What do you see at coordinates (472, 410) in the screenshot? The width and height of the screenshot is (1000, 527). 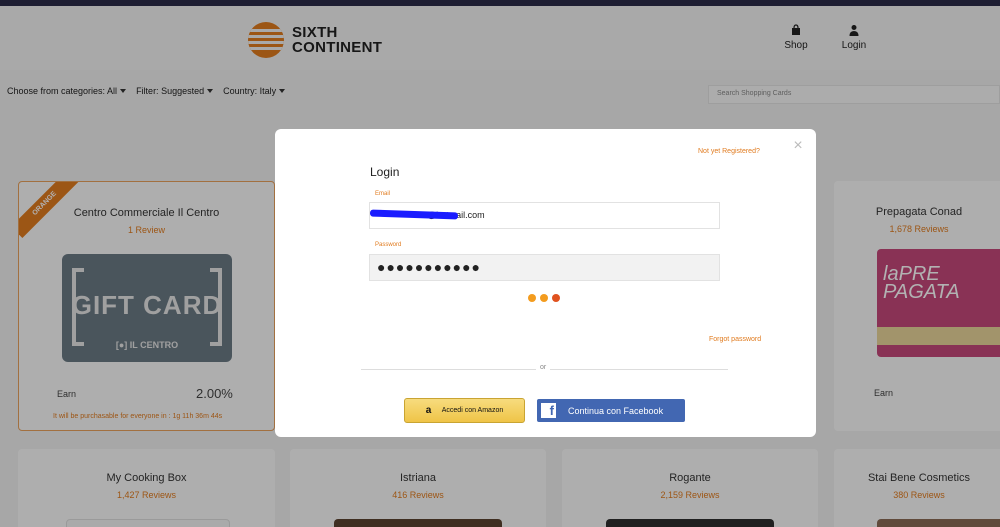 I see `amazon-button-label: Accedi con Amazon` at bounding box center [472, 410].